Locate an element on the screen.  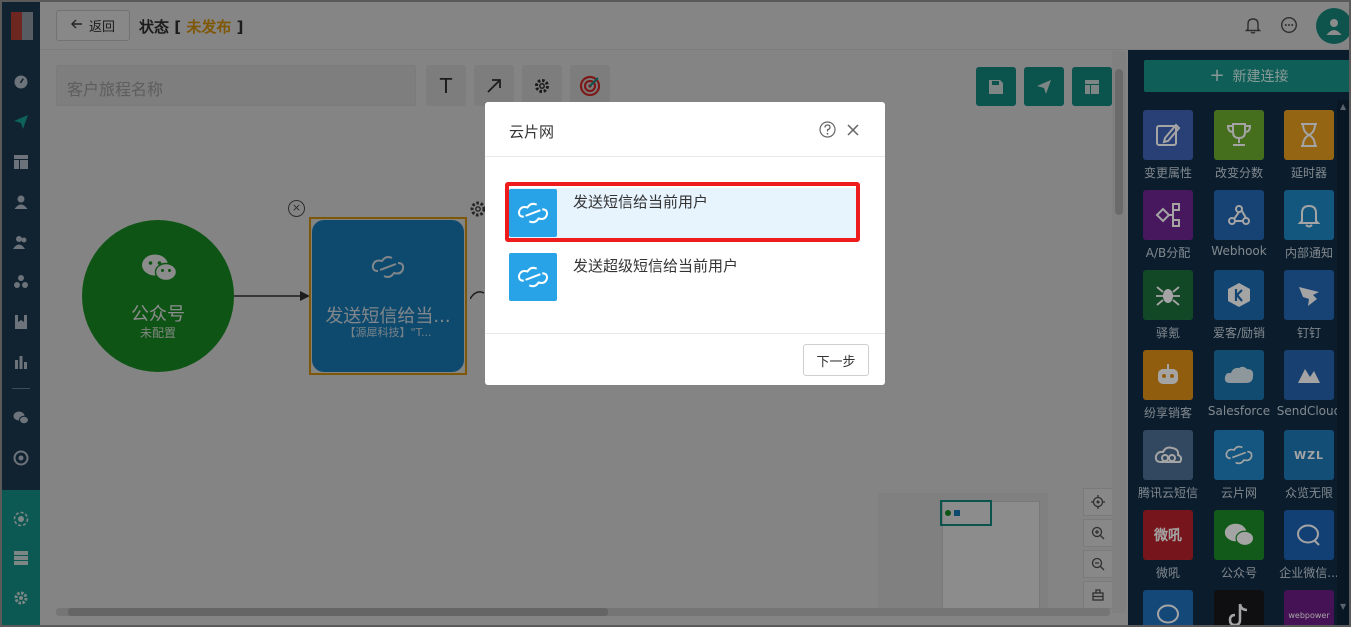
dialog-footer-divider is located at coordinates (685, 333).